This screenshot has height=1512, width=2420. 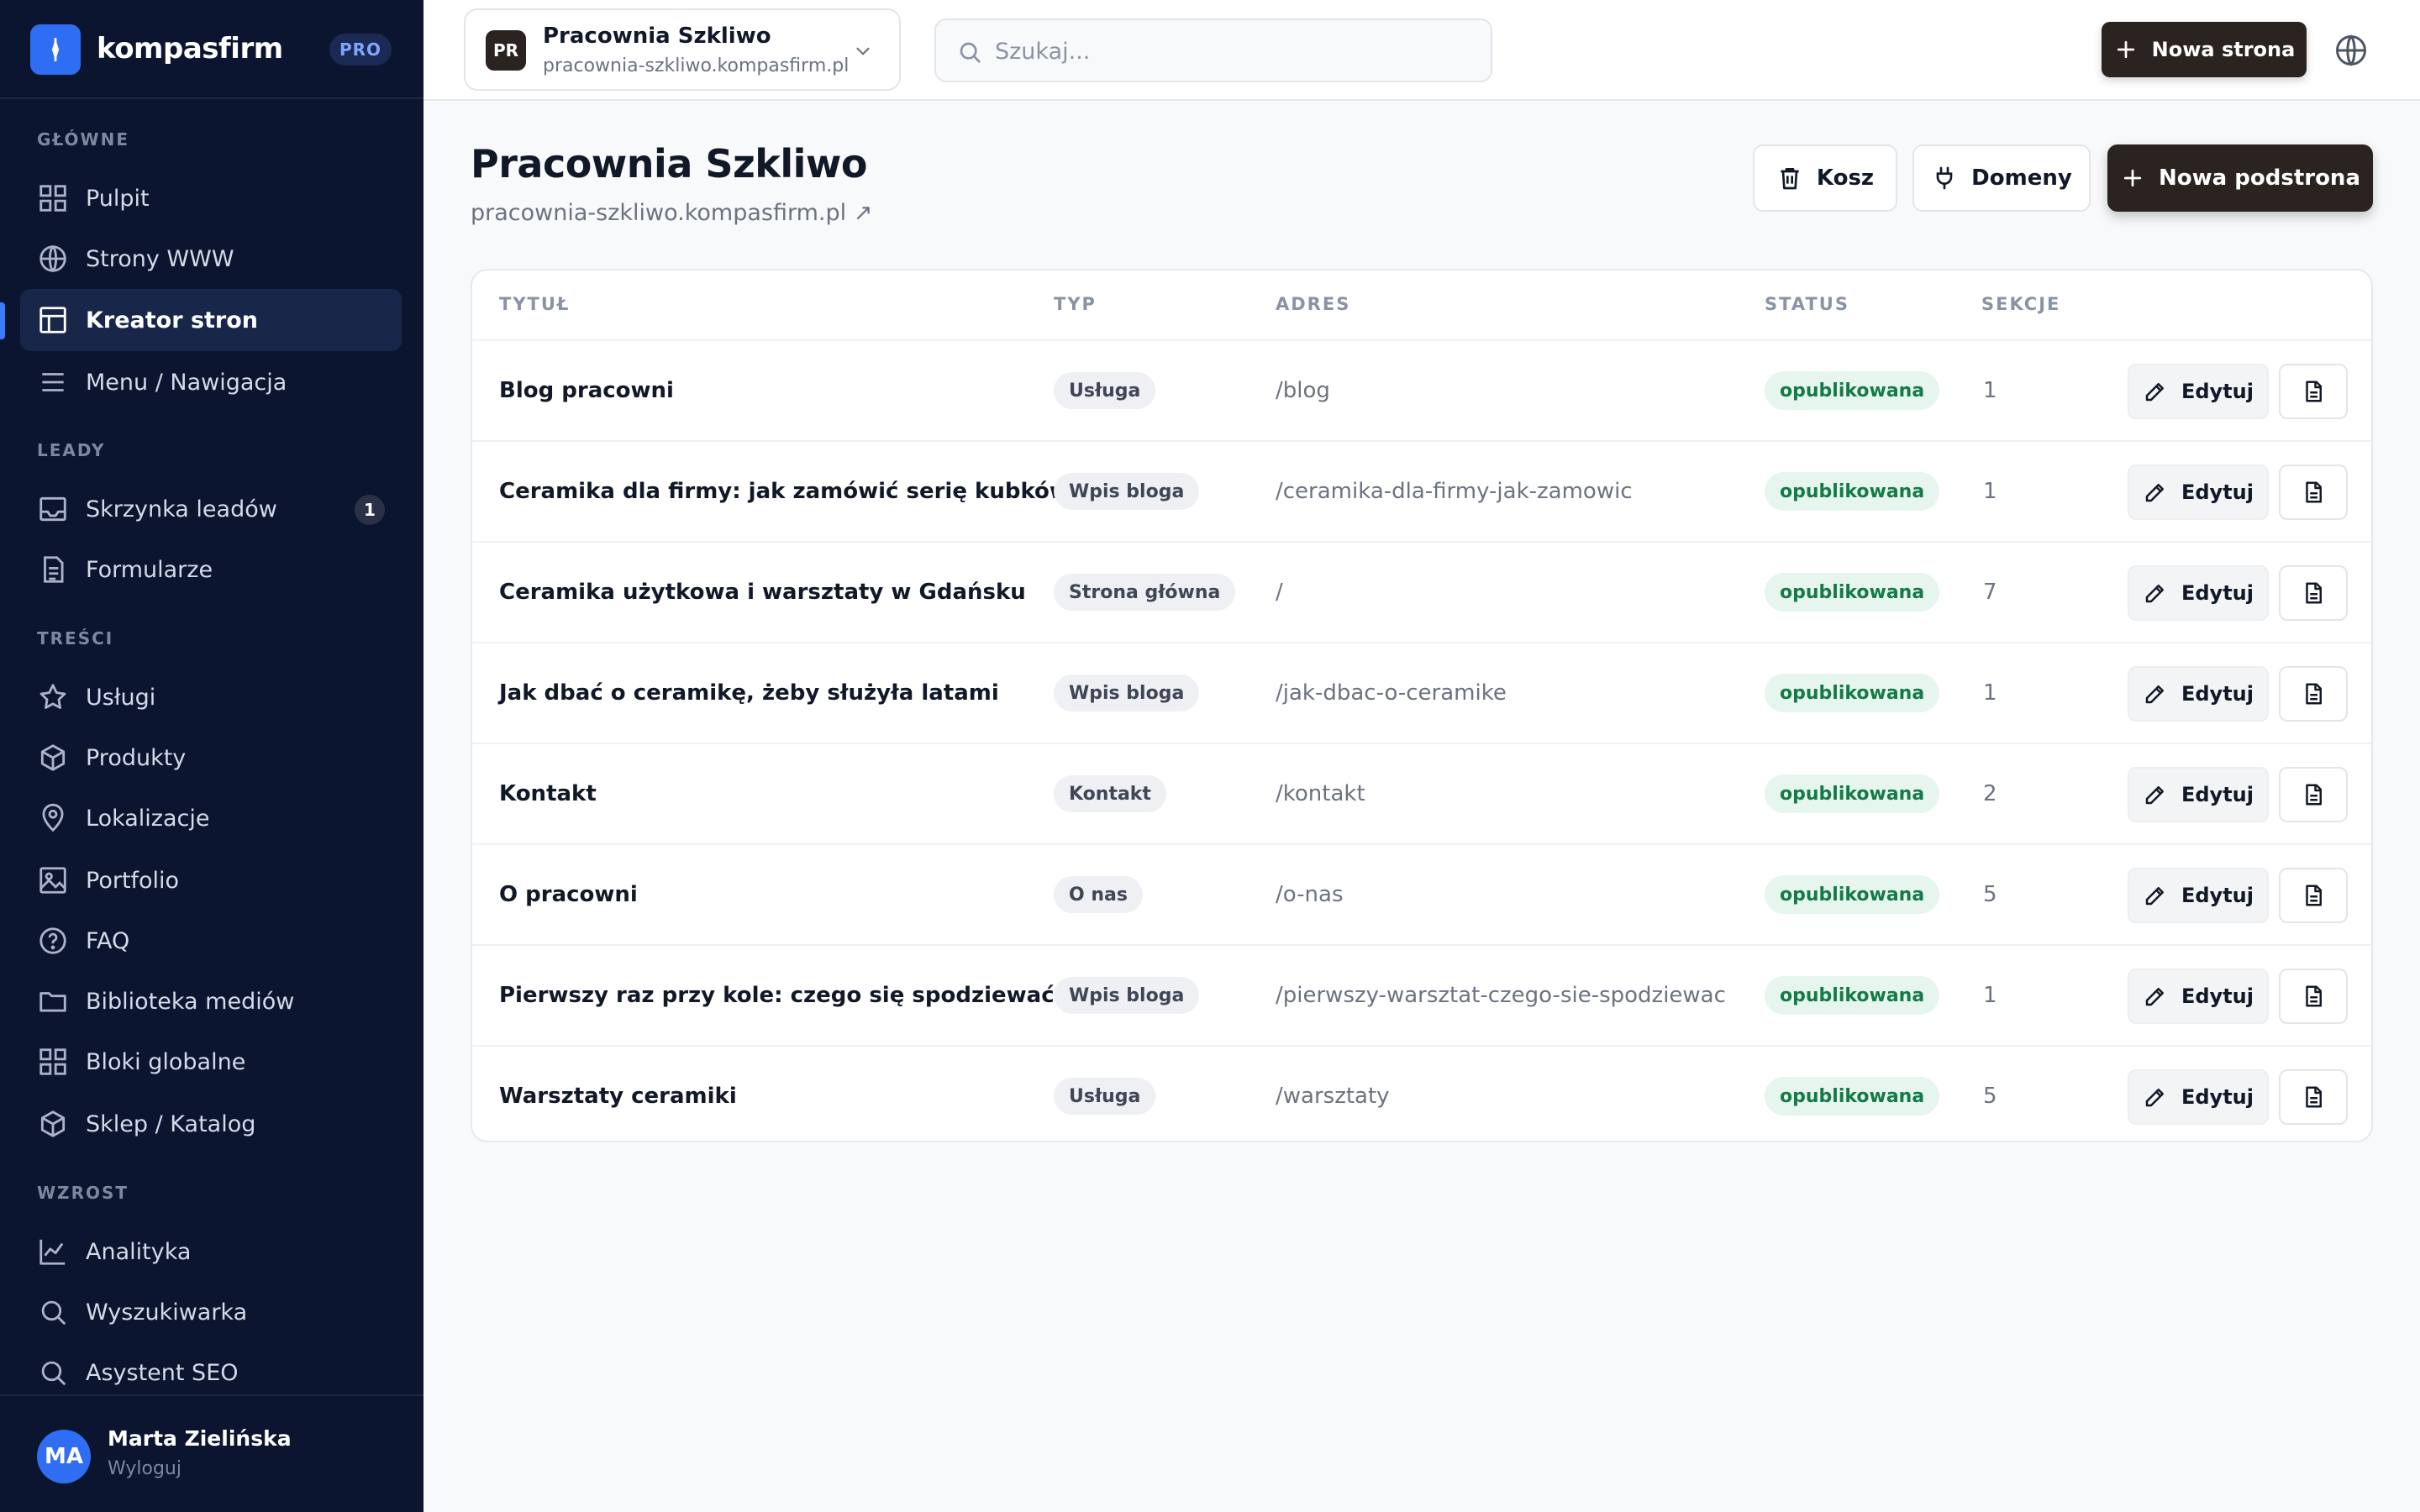 I want to click on site-avatar: PR, so click(x=506, y=50).